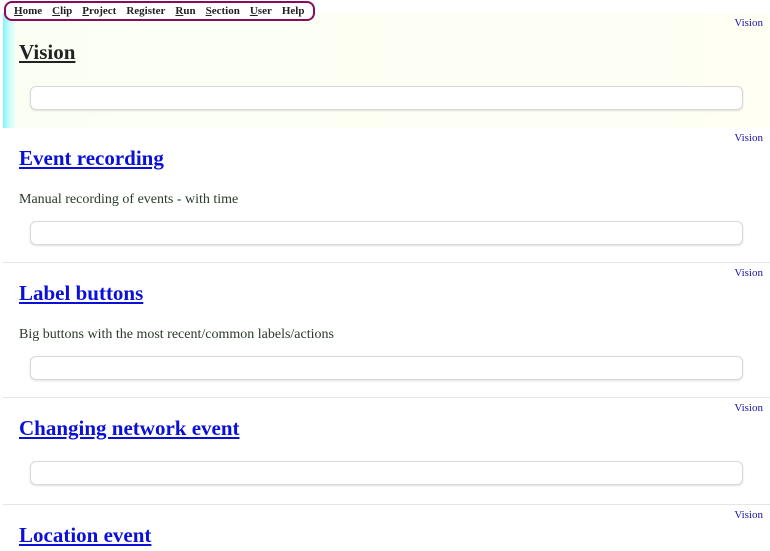  What do you see at coordinates (264, 11) in the screenshot?
I see `menu-label: ser` at bounding box center [264, 11].